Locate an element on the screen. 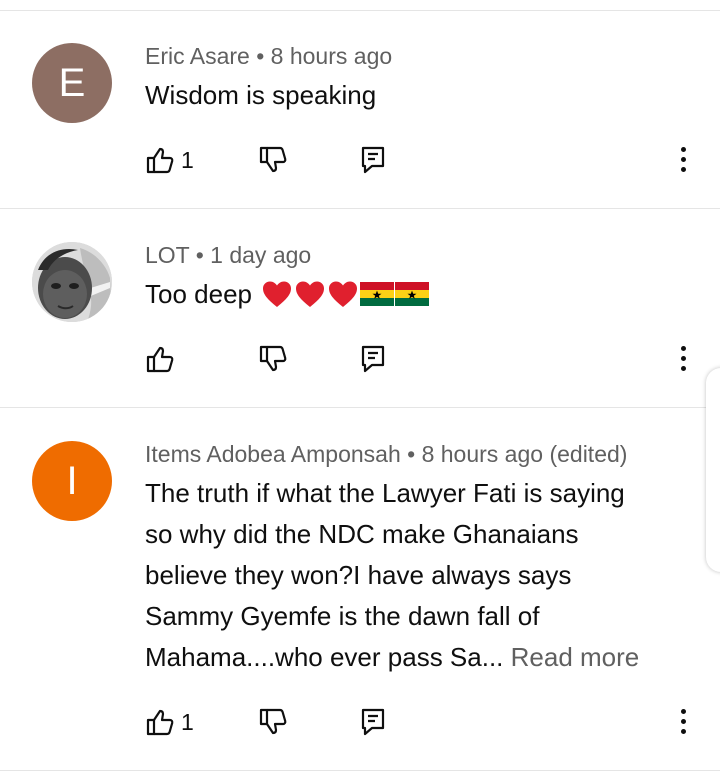  comment-text-content: Too deep is located at coordinates (198, 294).